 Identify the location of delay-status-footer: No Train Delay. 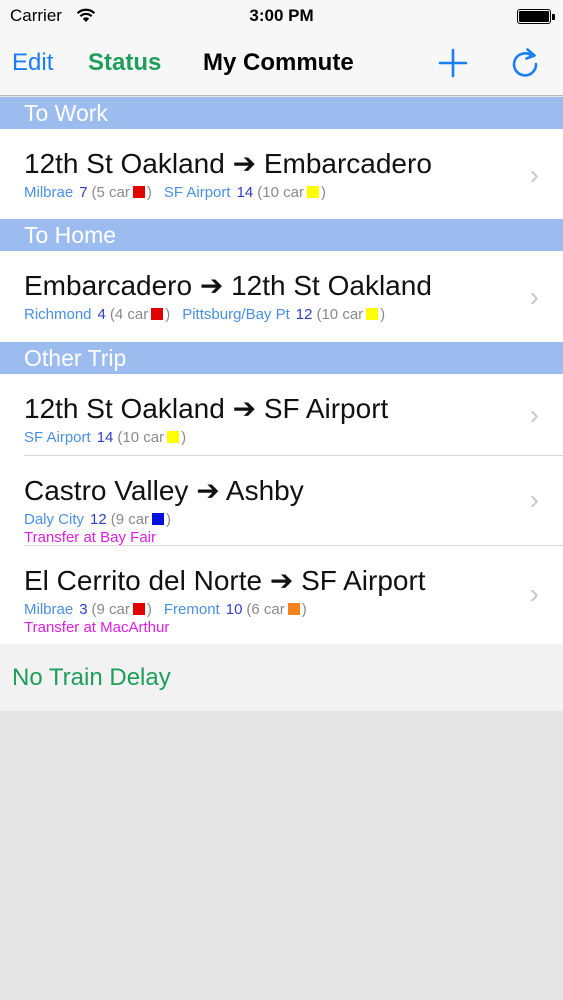
(281, 677).